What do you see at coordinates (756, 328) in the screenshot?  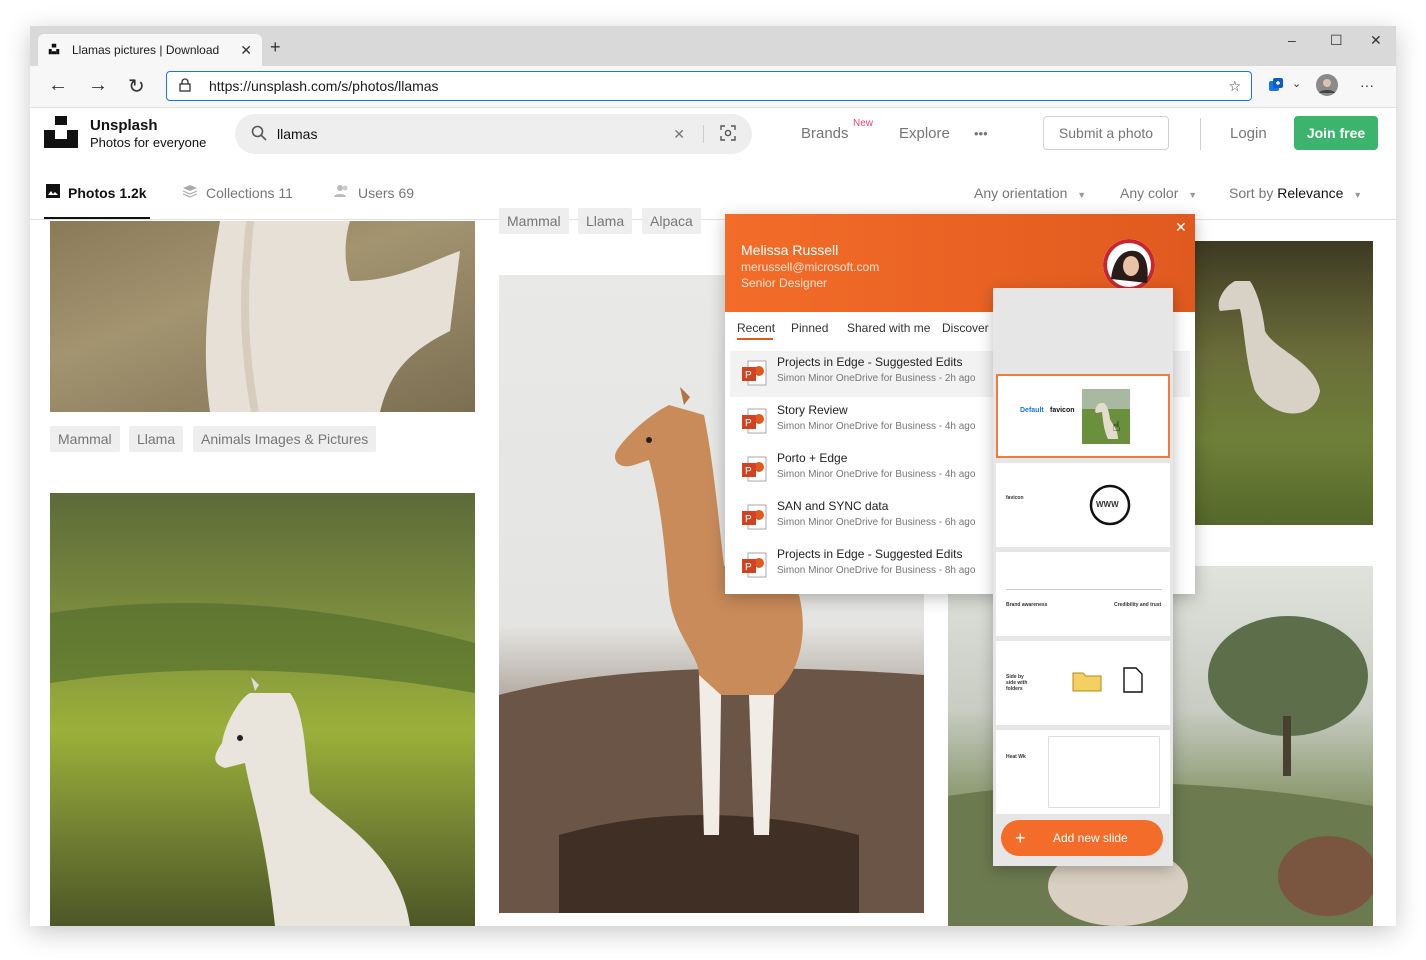 I see `popup-tab-recent: Recent` at bounding box center [756, 328].